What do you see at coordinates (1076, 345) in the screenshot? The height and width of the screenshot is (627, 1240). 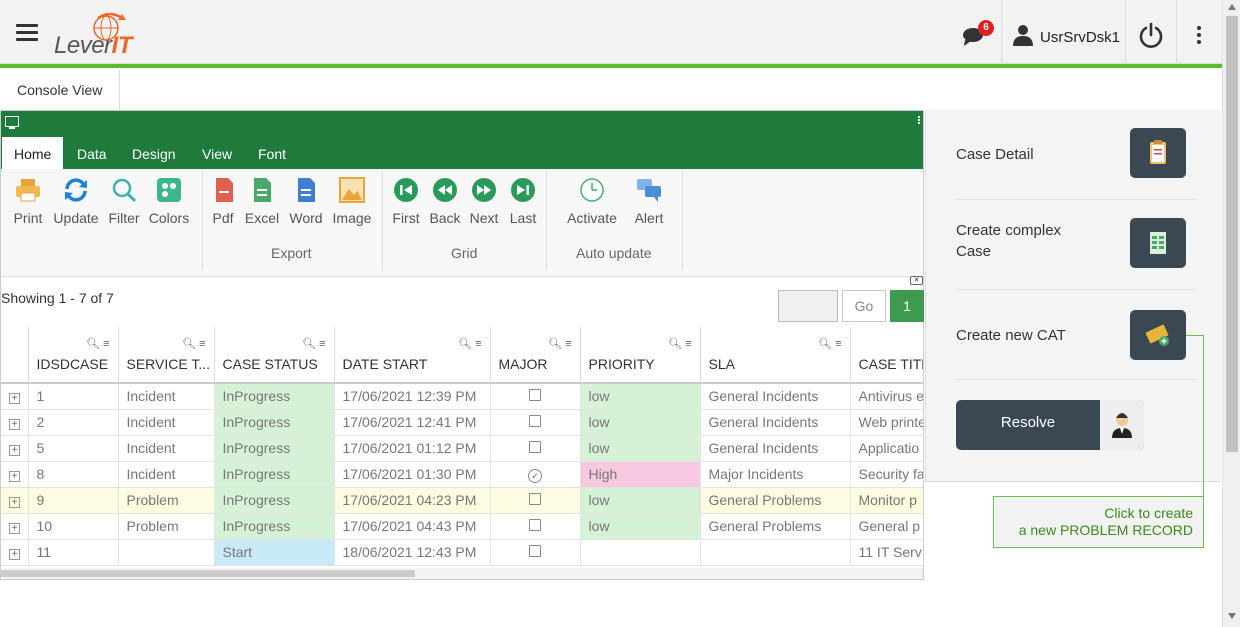 I see `create-cat-action: Create new CAT` at bounding box center [1076, 345].